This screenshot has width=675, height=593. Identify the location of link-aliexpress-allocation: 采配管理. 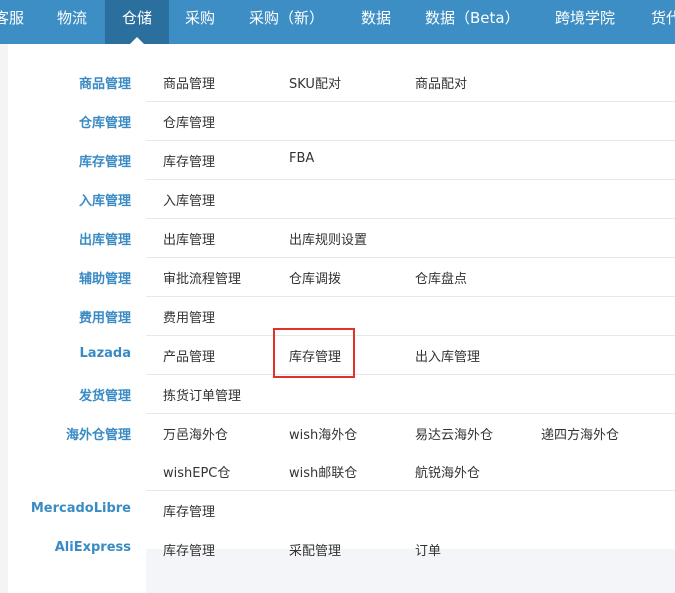
(315, 549).